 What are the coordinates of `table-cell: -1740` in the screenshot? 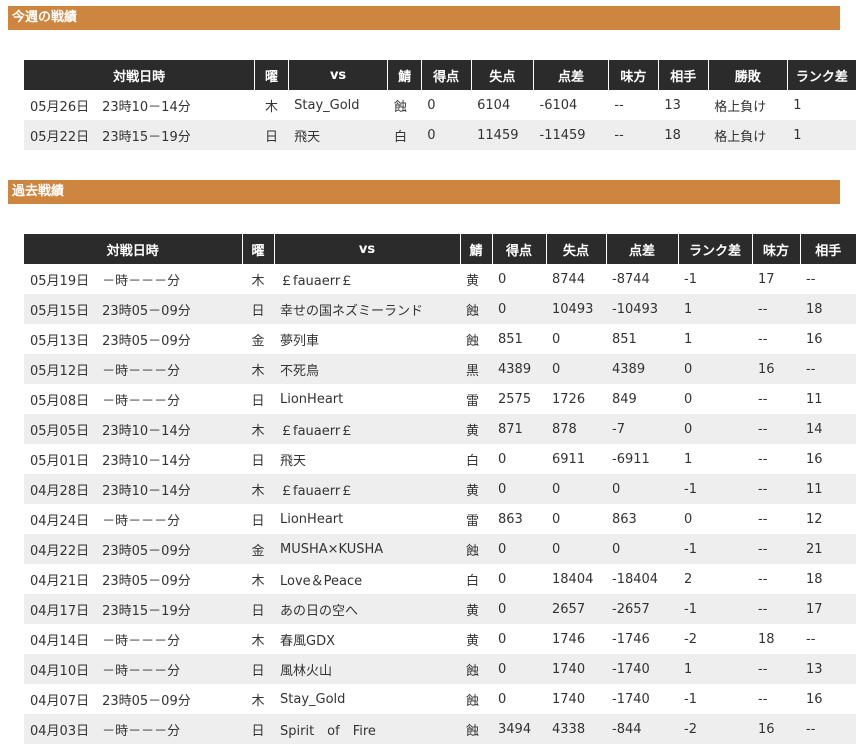 It's located at (642, 699).